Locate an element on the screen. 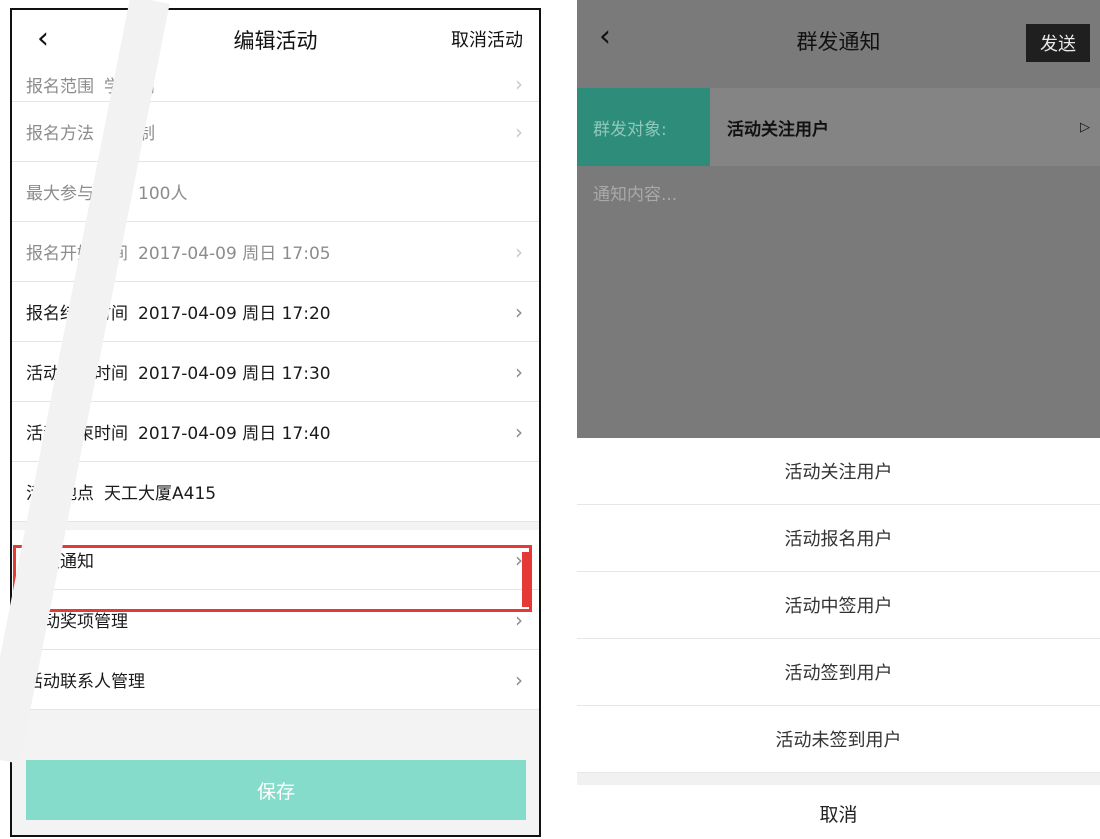  row-label: 活动地点 is located at coordinates (60, 494).